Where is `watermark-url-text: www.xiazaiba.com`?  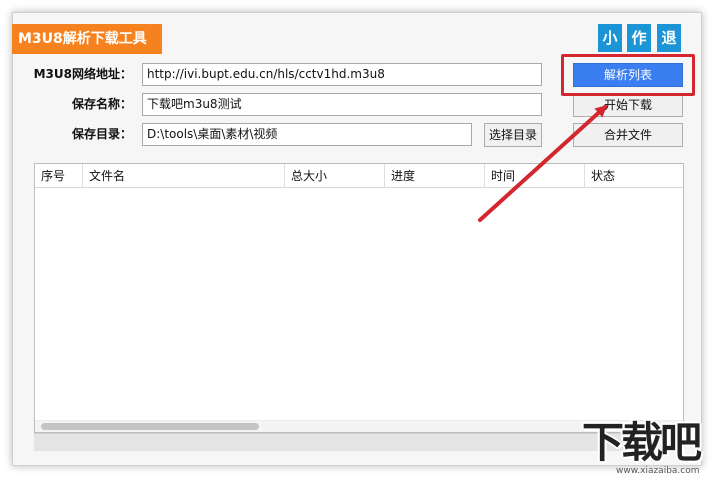
watermark-url-text: www.xiazaiba.com is located at coordinates (658, 471).